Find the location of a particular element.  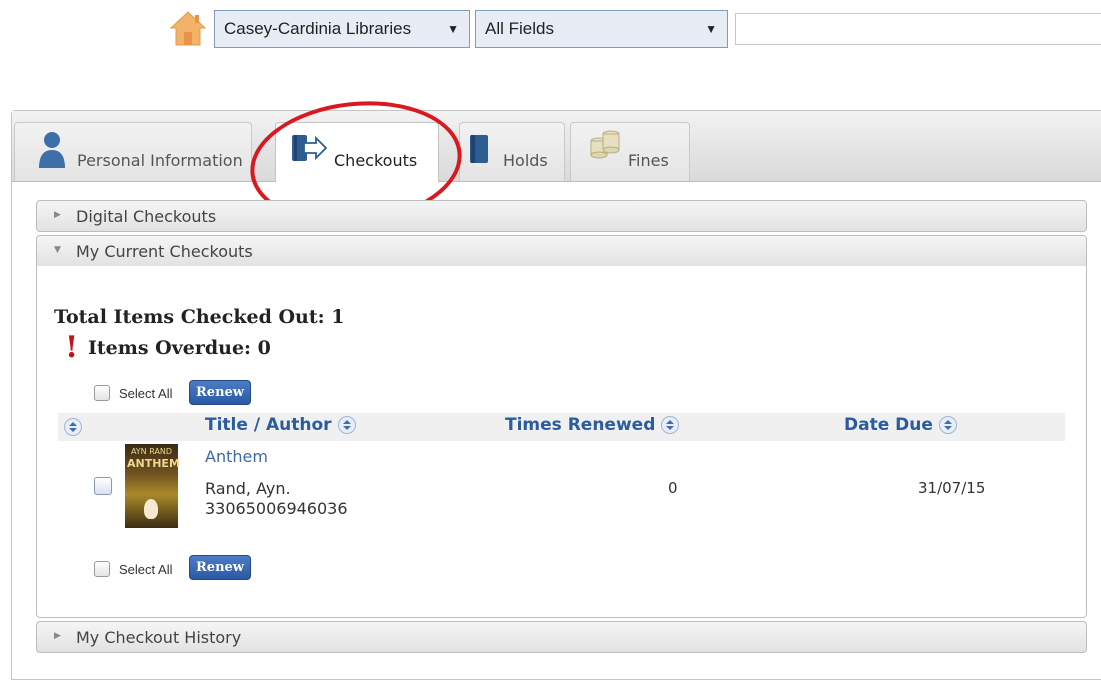

tab-personal-information: Personal Information is located at coordinates (133, 151).